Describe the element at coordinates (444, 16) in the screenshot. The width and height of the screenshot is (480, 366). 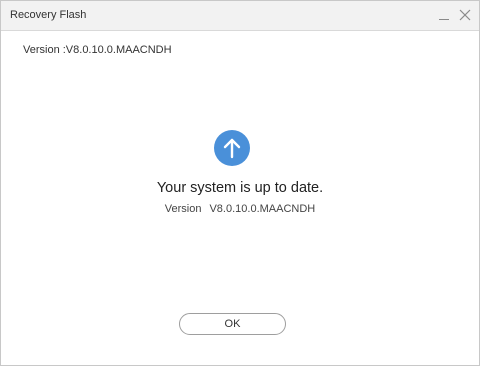
I see `minimize-button` at that location.